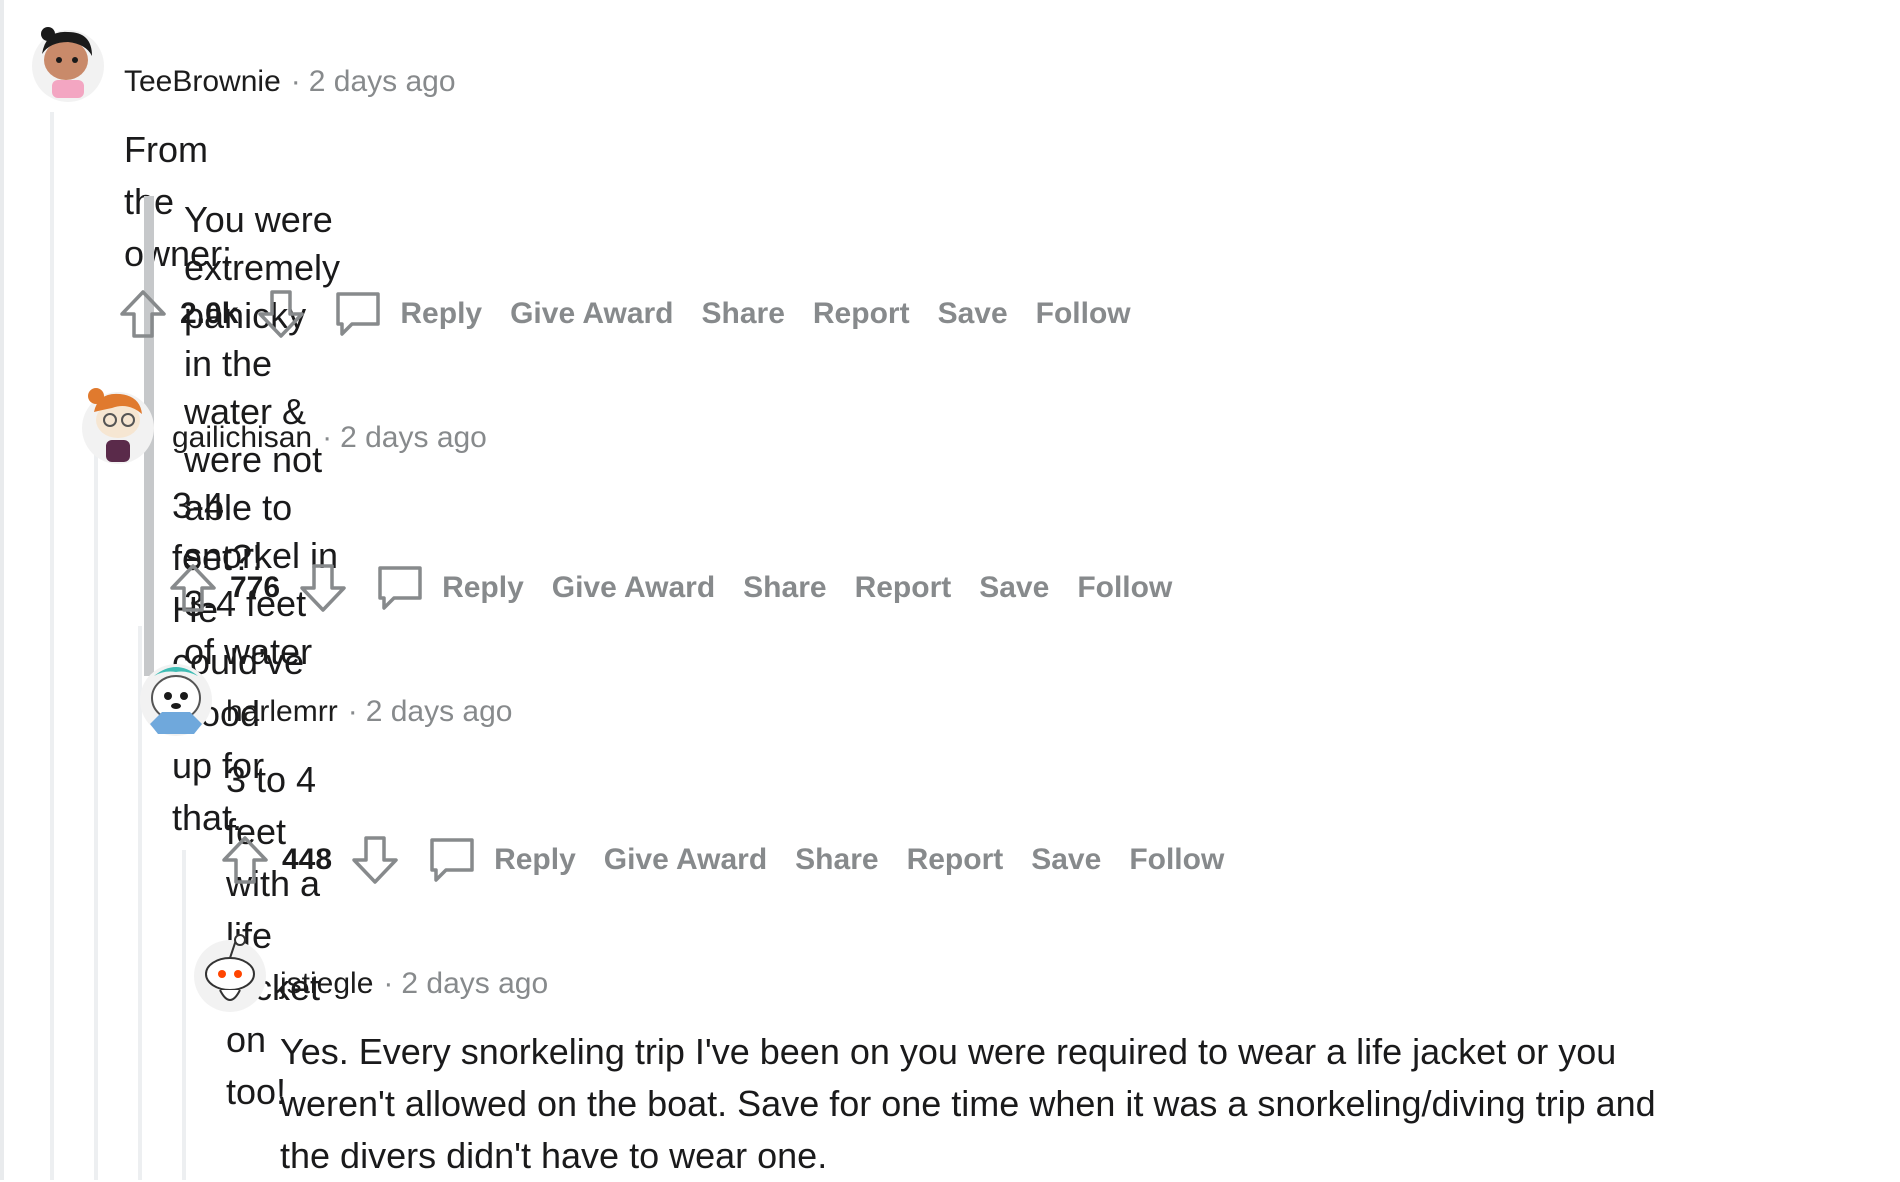 The image size is (1900, 1182). Describe the element at coordinates (307, 859) in the screenshot. I see `vote-count: 448` at that location.